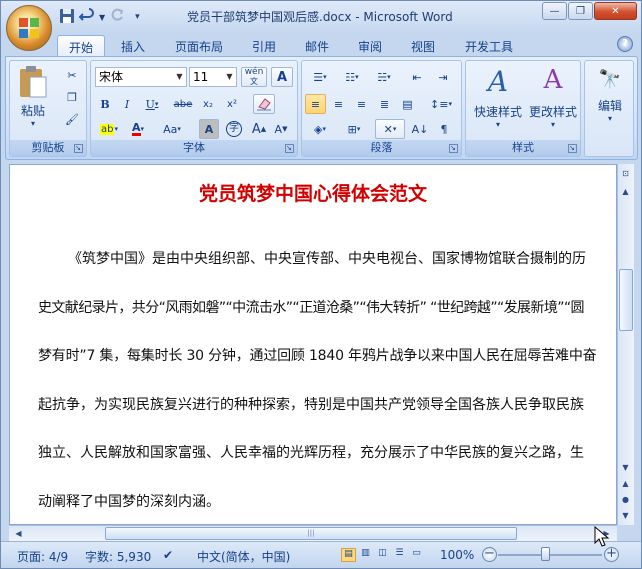 This screenshot has height=569, width=642. What do you see at coordinates (625, 173) in the screenshot?
I see `view-ruler-icon: ⊡` at bounding box center [625, 173].